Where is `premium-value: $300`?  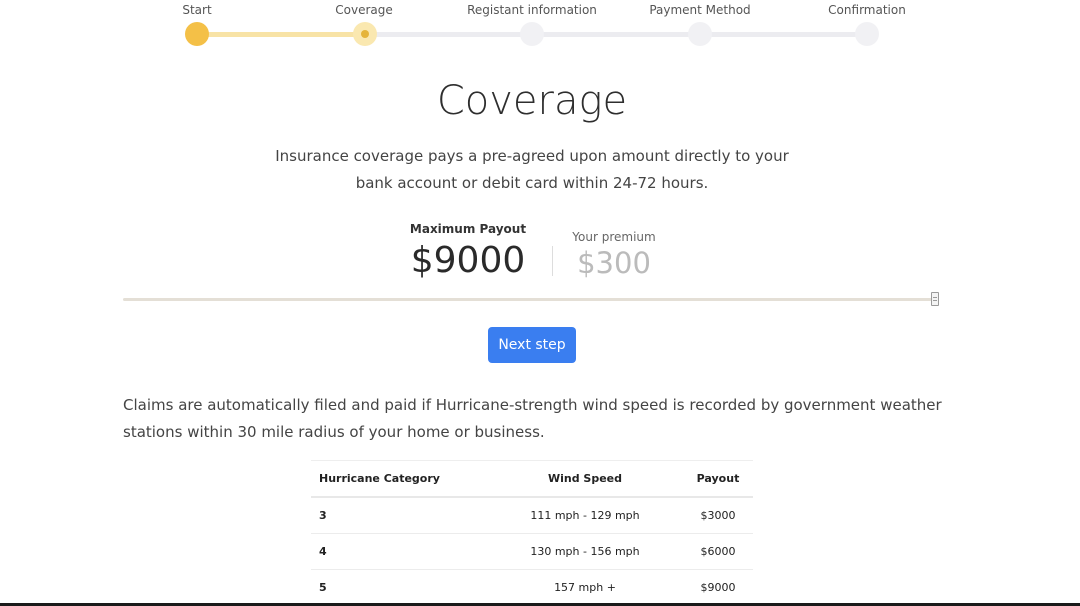
premium-value: $300 is located at coordinates (614, 263).